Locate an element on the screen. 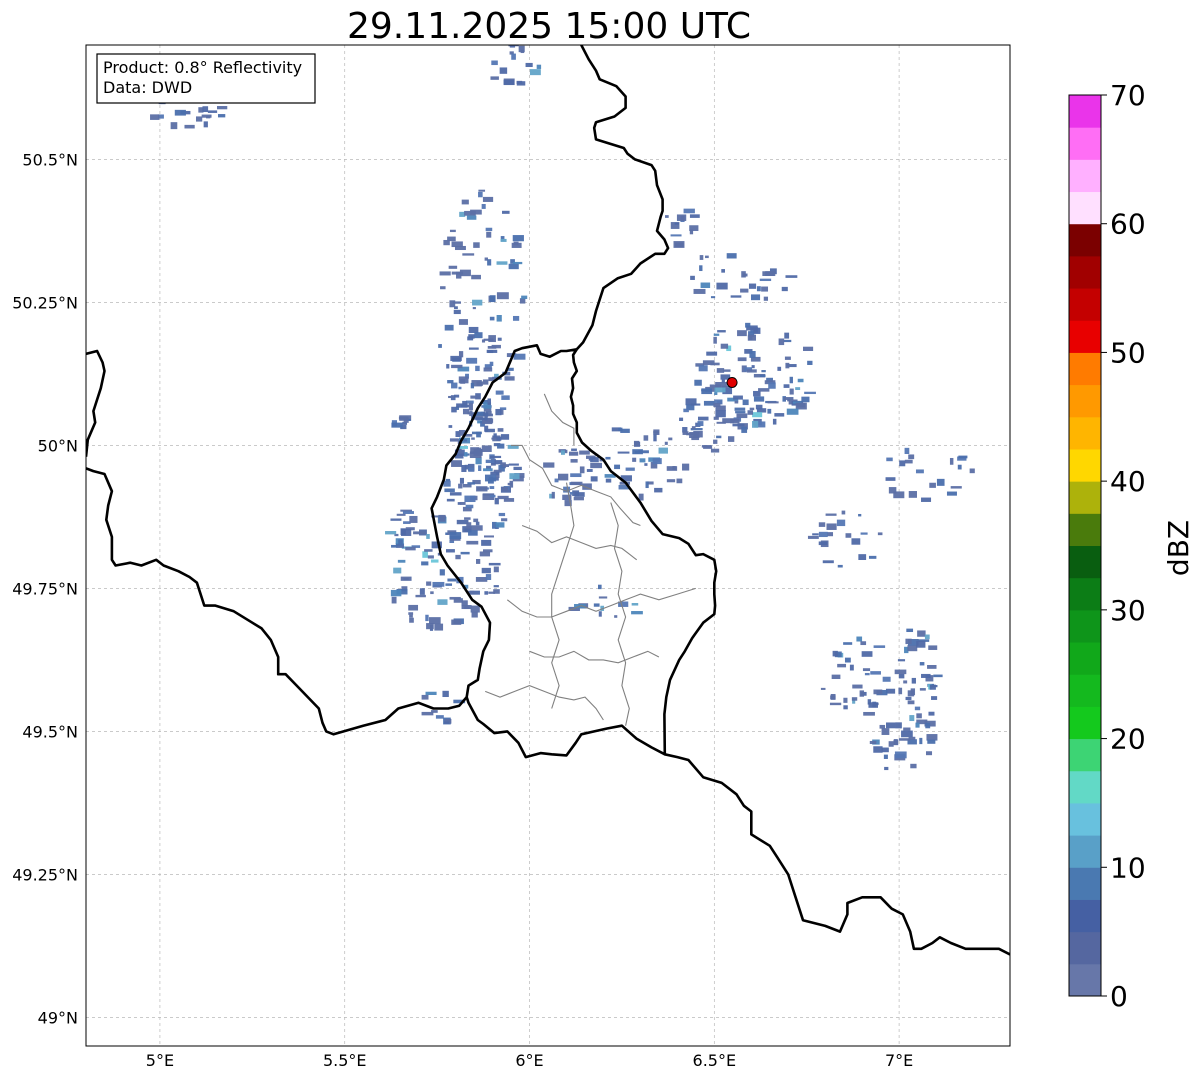 This screenshot has width=1202, height=1081. lon-tick-label: 5°E is located at coordinates (160, 1060).